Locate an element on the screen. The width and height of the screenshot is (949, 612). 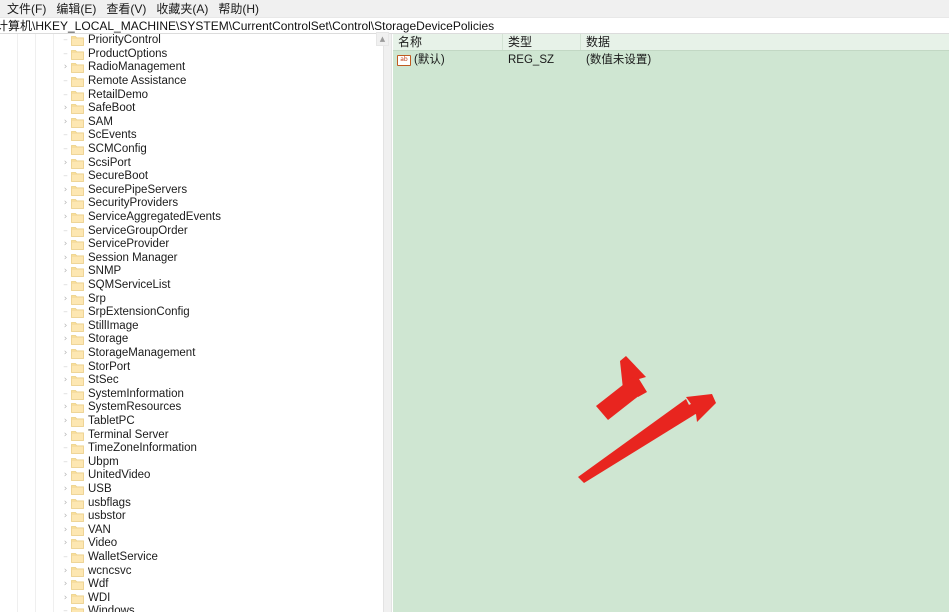
tree-item-usbstor: › usbstor is located at coordinates (185, 517).